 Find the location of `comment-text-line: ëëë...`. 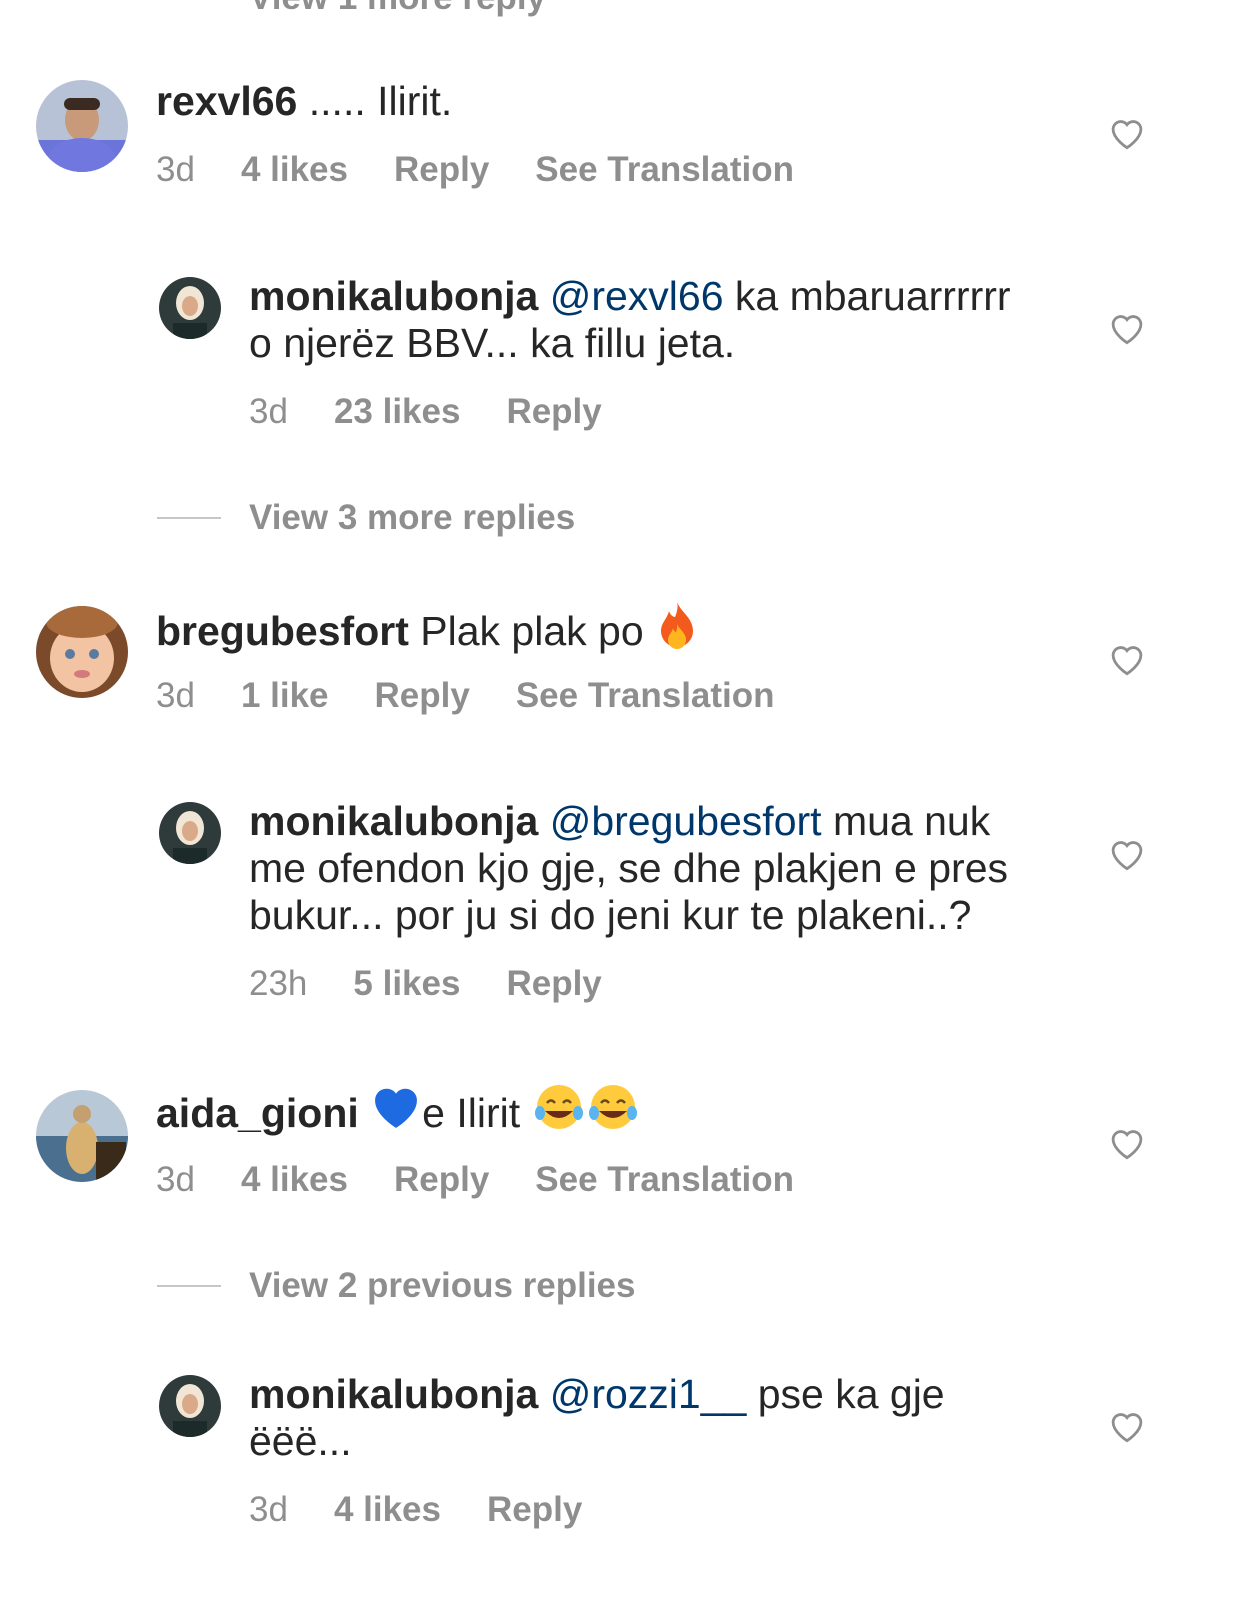

comment-text-line: ëëë... is located at coordinates (300, 1441).